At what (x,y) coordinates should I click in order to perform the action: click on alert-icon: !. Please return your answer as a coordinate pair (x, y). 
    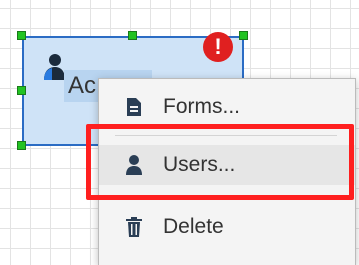
    Looking at the image, I should click on (218, 47).